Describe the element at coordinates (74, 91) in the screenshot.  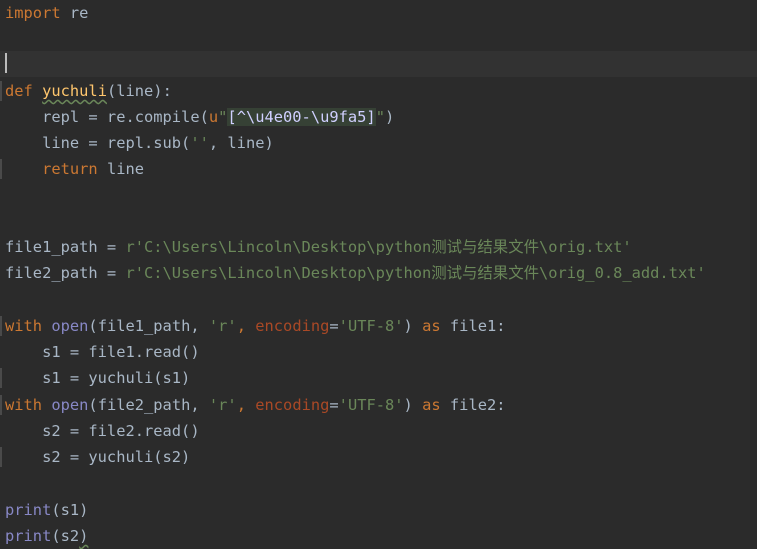
I see `function-name: yuchuli` at that location.